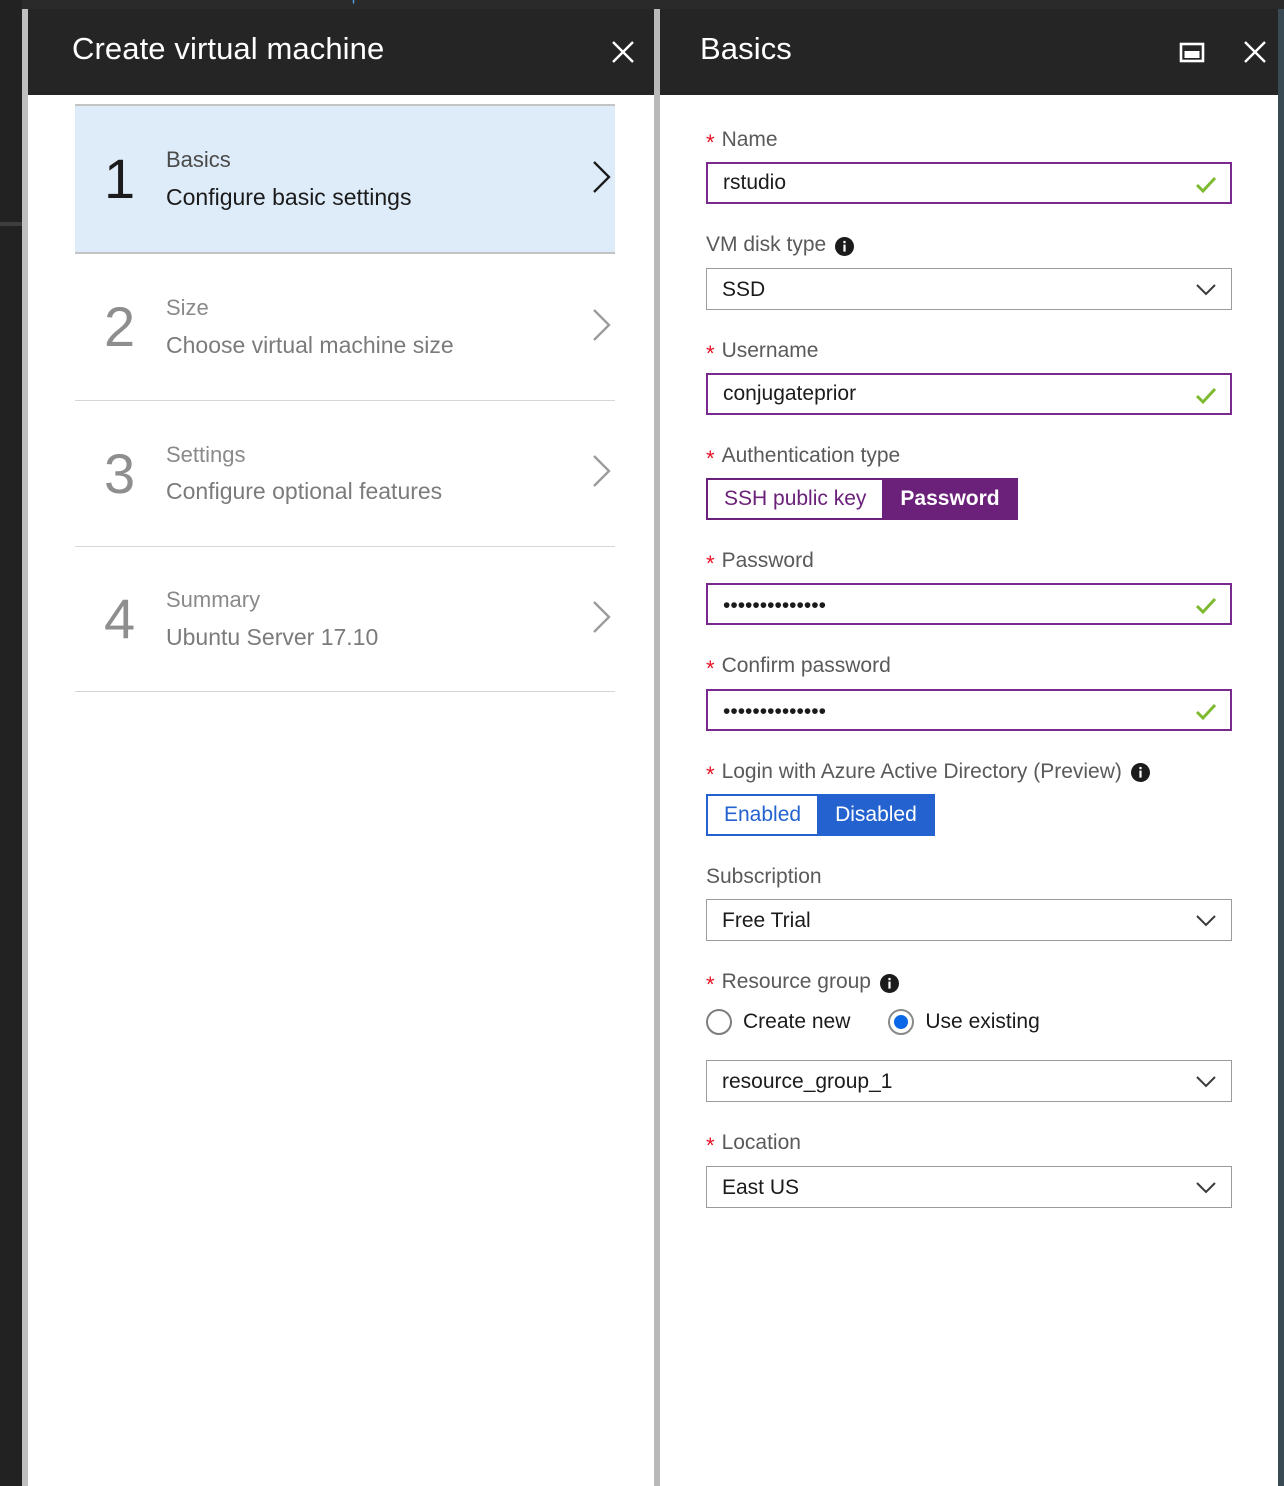 This screenshot has height=1486, width=1284. I want to click on password-input: ••••••••••••••, so click(969, 604).